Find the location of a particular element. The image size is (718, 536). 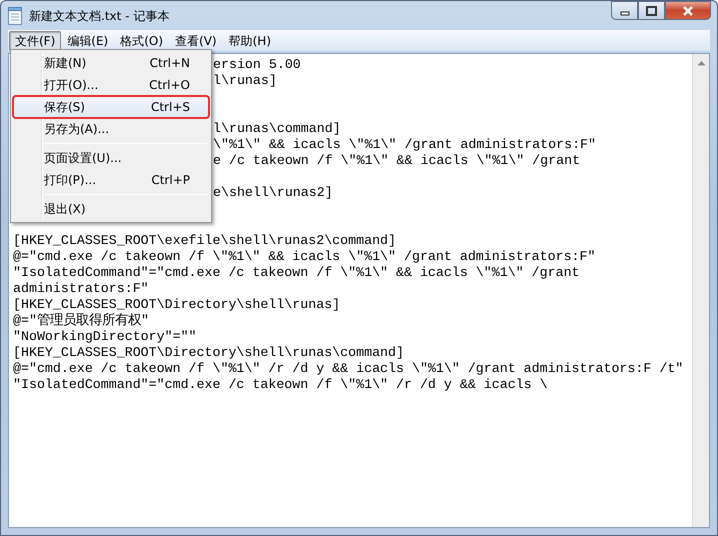

menu-item: 打开(O)... Ctrl+O is located at coordinates (111, 85).